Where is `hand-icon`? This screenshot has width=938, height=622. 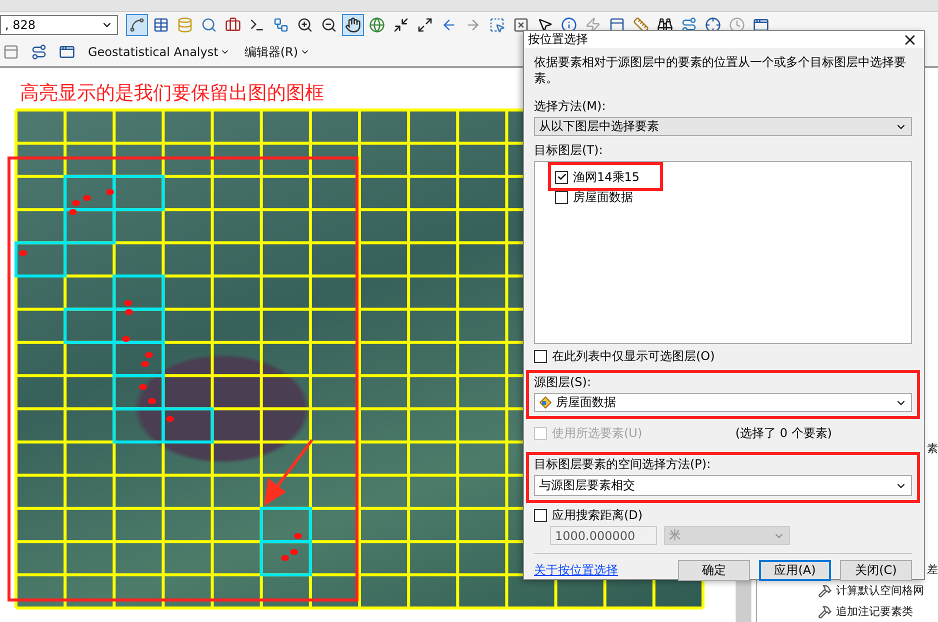 hand-icon is located at coordinates (353, 25).